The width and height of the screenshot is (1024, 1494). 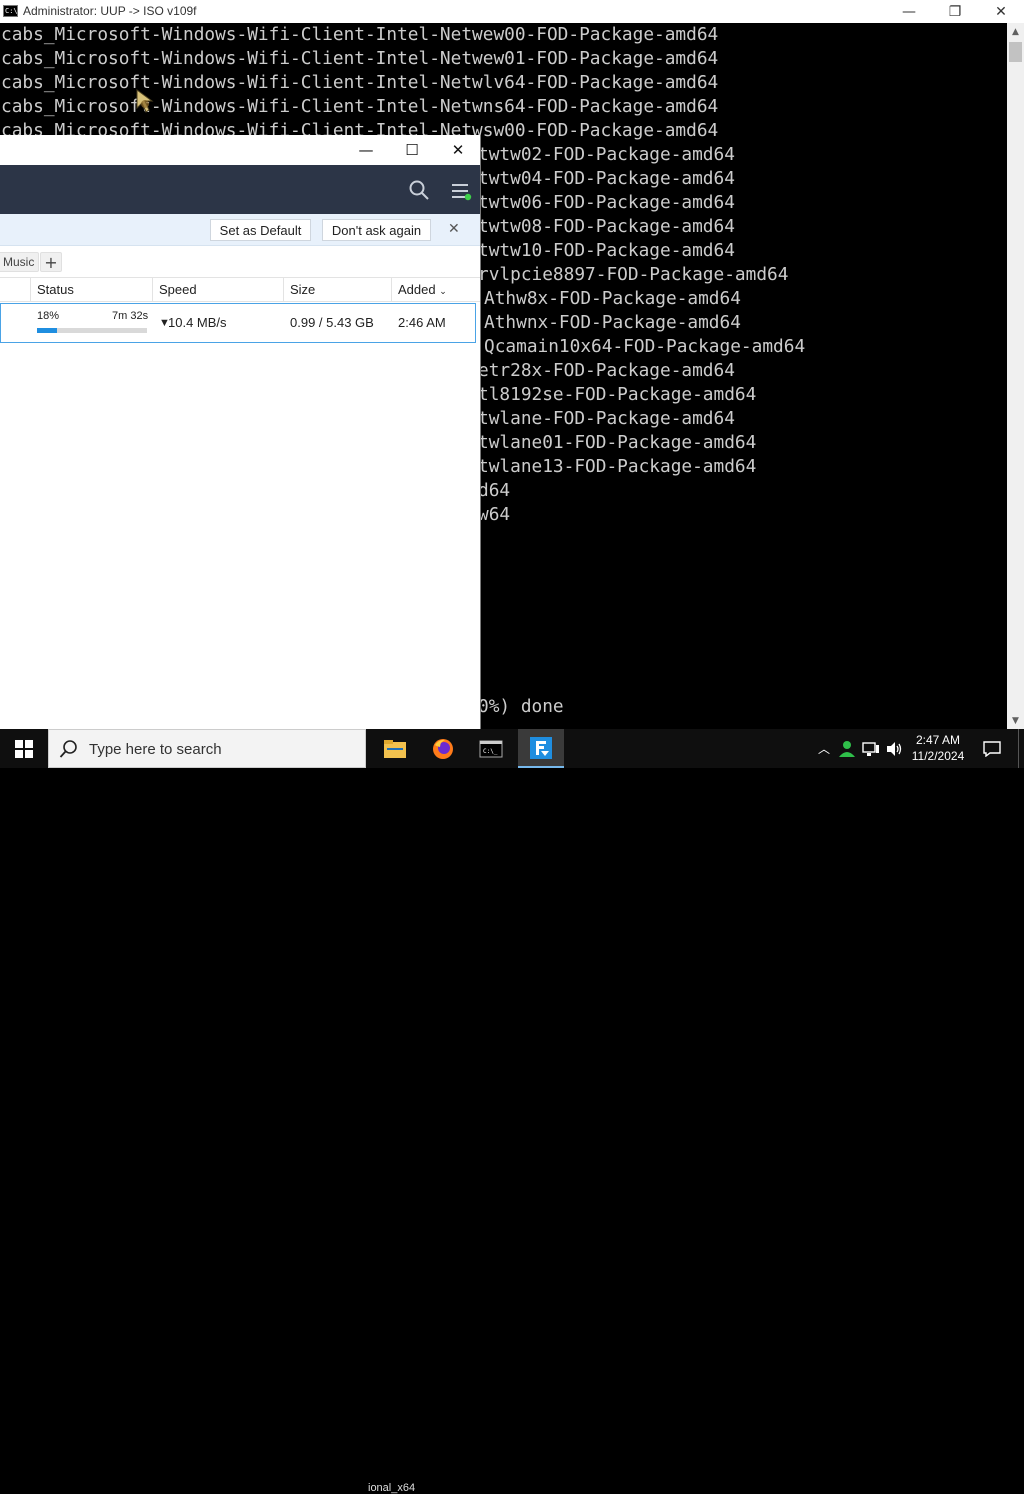 What do you see at coordinates (612, 298) in the screenshot?
I see `console-line: Athw8x-FOD-Package-amd64` at bounding box center [612, 298].